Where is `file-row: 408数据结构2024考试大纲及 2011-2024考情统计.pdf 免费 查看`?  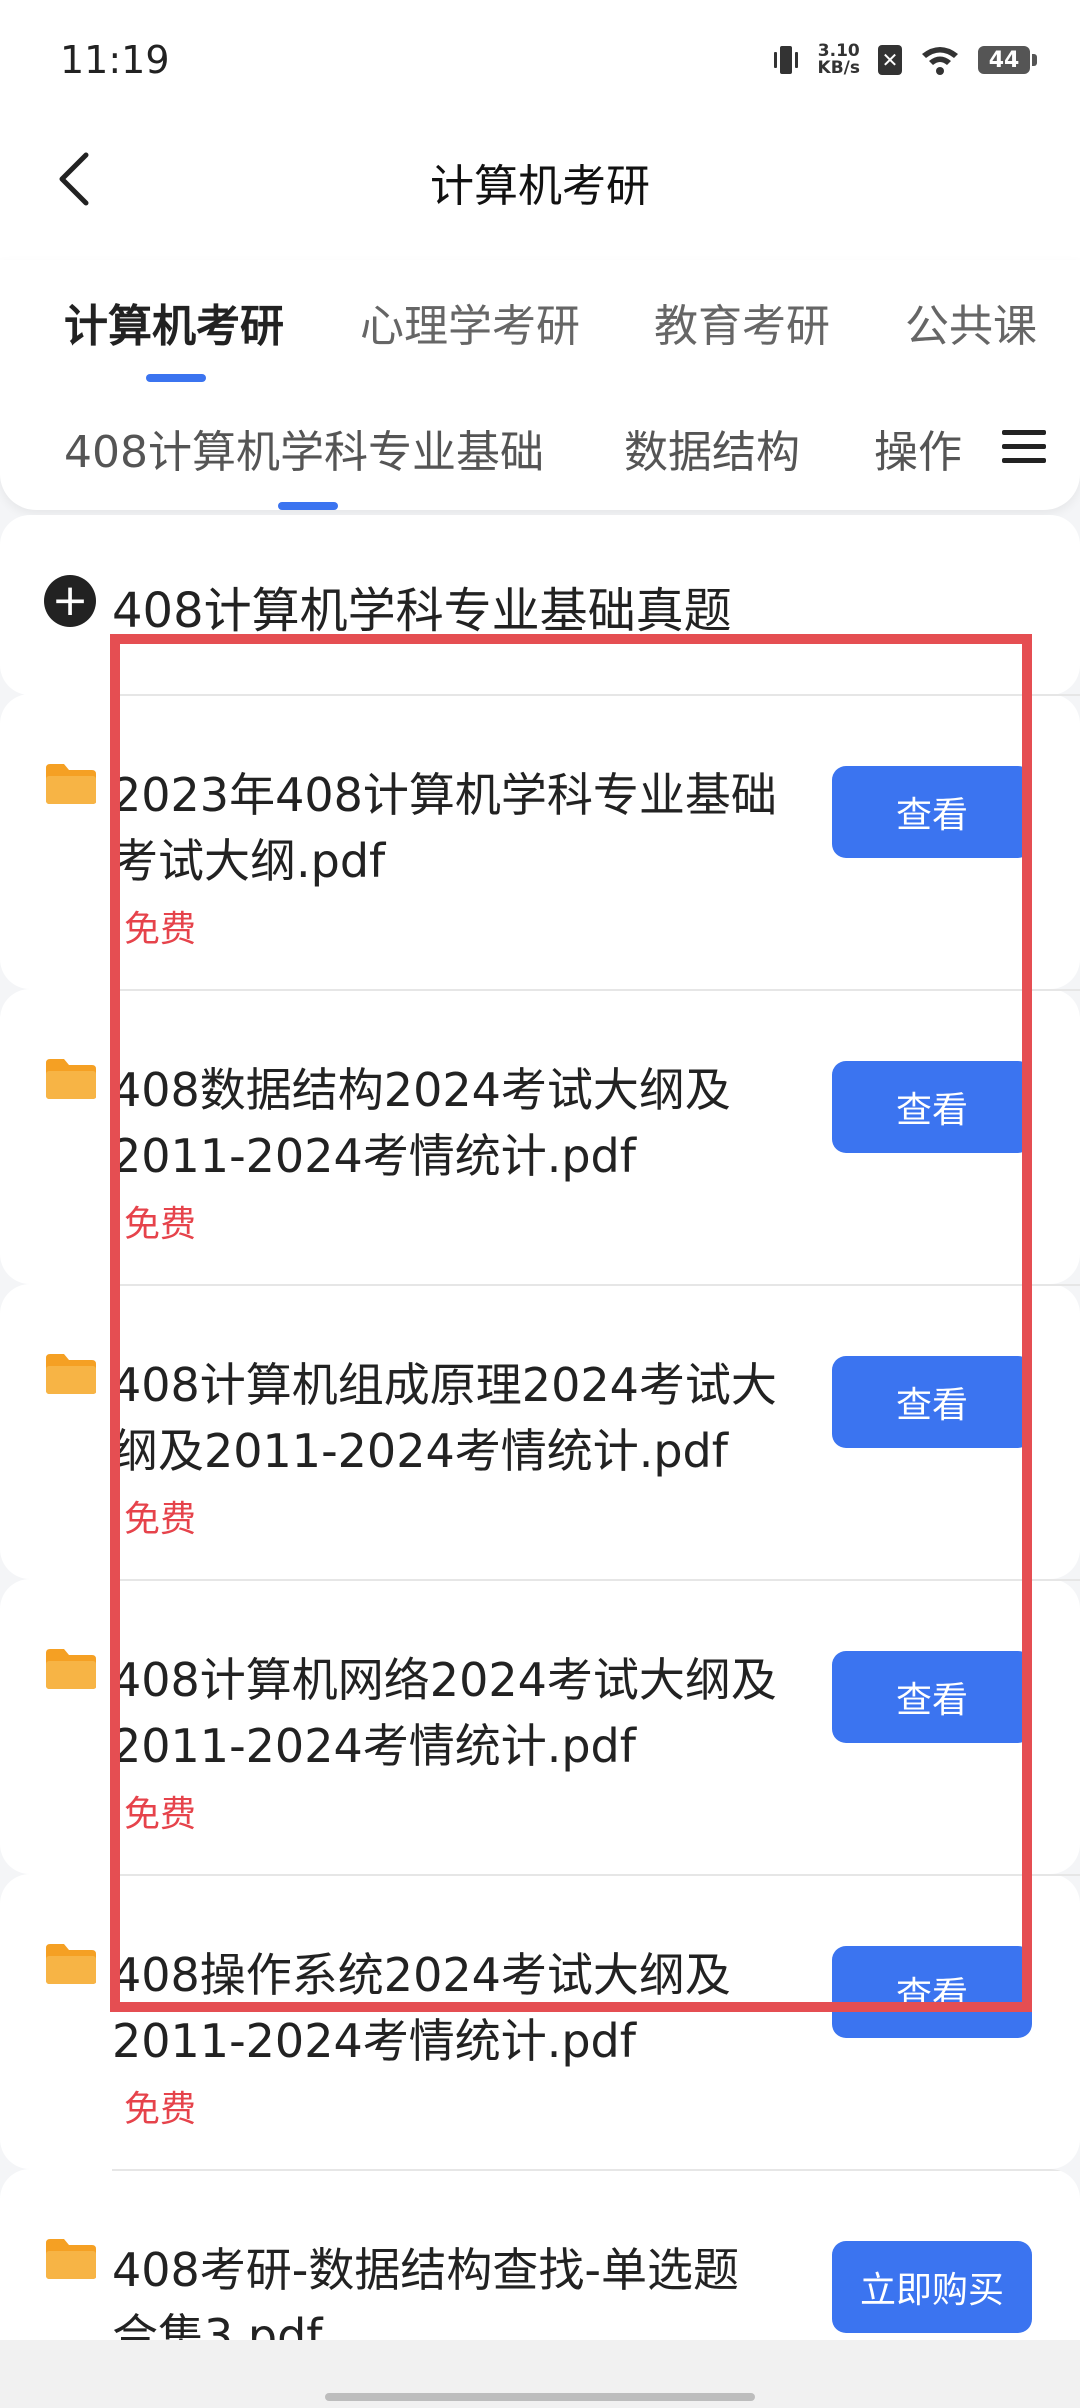
file-row: 408数据结构2024考试大纲及 2011-2024考情统计.pdf 免费 查看 is located at coordinates (540, 1136).